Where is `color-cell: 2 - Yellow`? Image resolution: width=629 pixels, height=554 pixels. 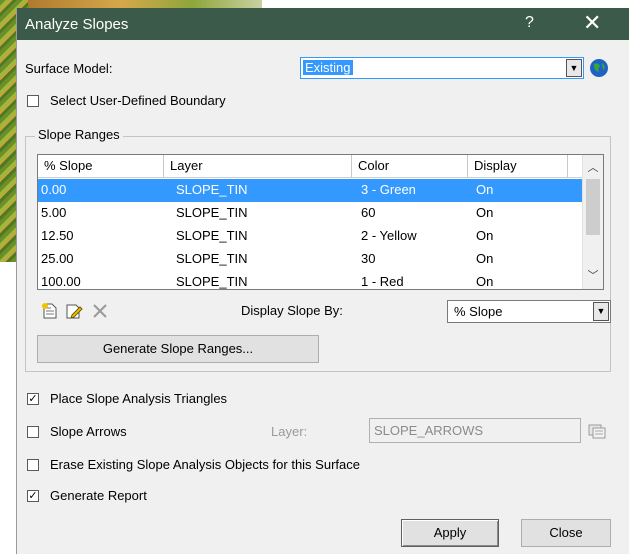 color-cell: 2 - Yellow is located at coordinates (389, 235).